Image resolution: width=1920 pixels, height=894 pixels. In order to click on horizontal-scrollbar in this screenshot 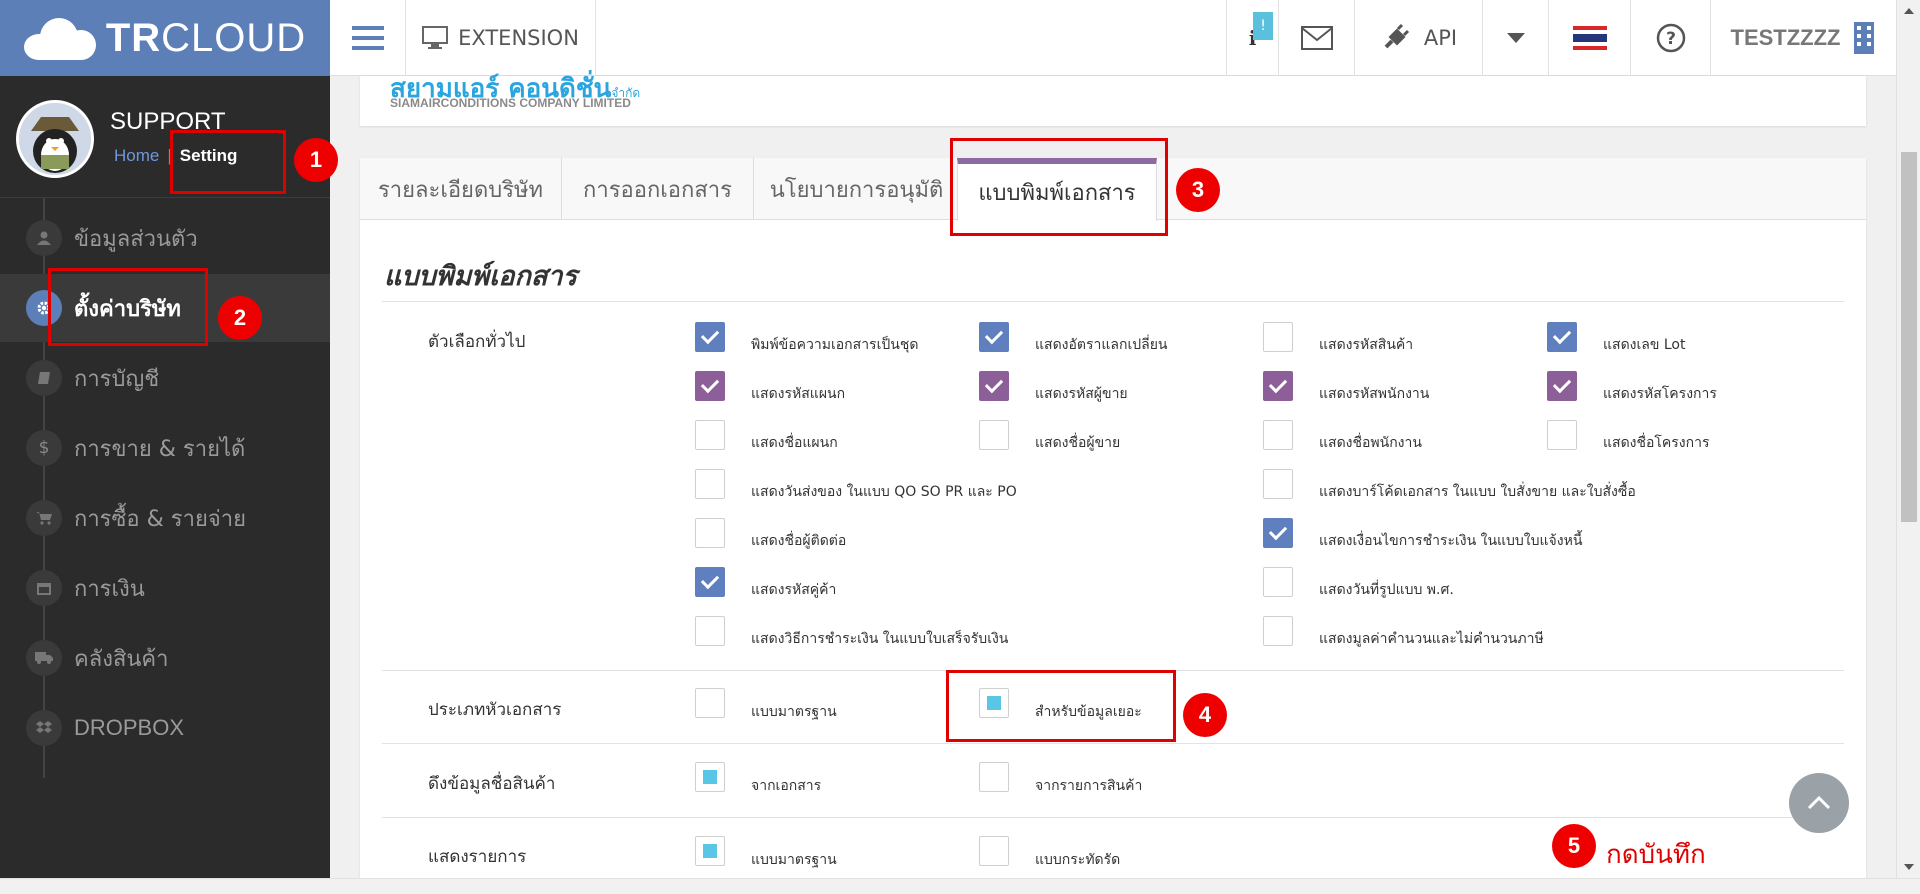, I will do `click(960, 886)`.